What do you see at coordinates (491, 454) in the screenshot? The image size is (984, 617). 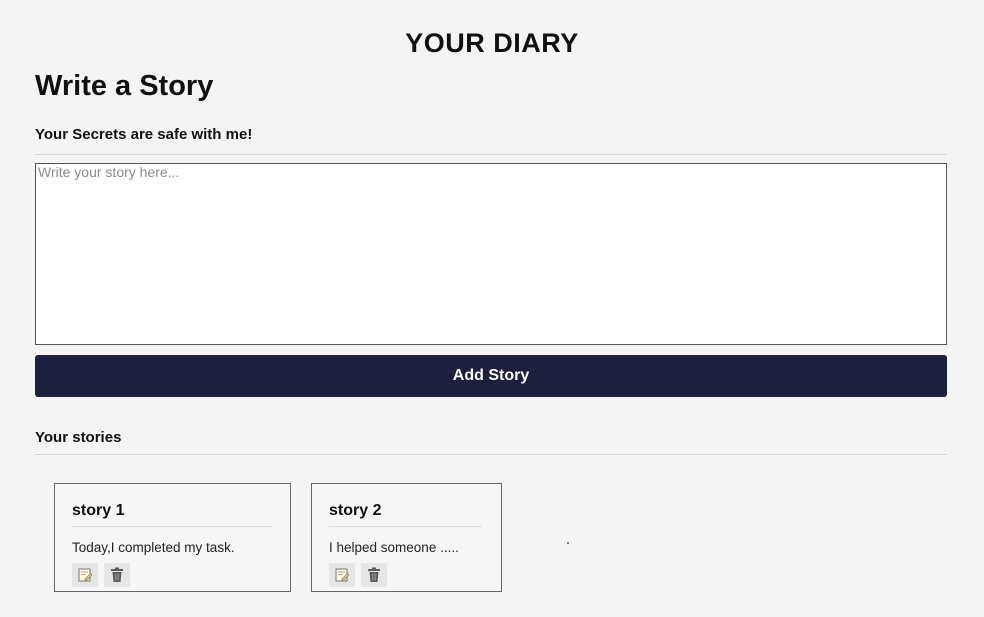 I see `stories-divider` at bounding box center [491, 454].